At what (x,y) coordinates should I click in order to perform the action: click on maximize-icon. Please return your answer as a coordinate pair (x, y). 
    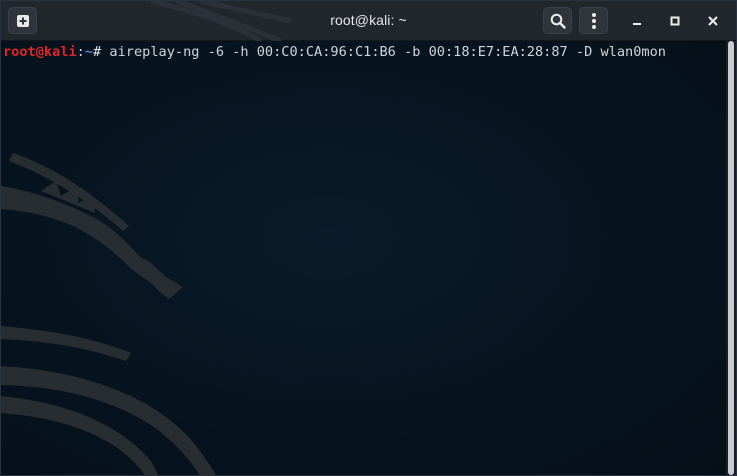
    Looking at the image, I should click on (674, 20).